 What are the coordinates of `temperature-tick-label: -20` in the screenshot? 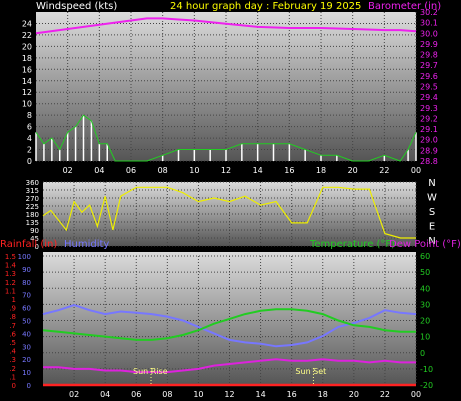 It's located at (426, 385).